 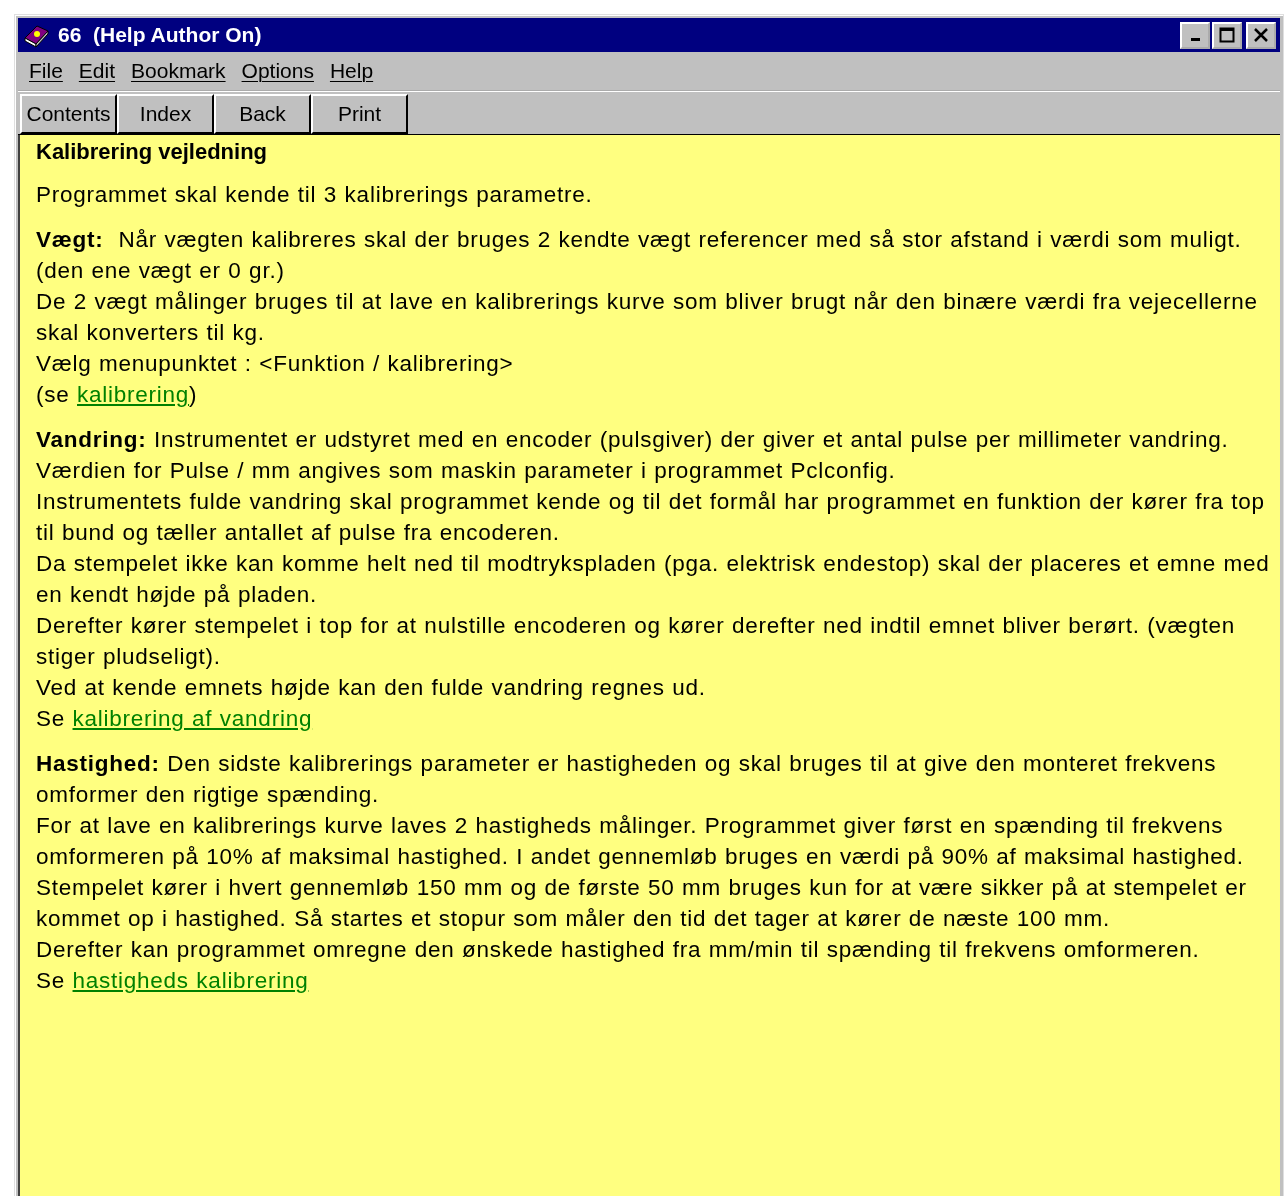 What do you see at coordinates (262, 114) in the screenshot?
I see `toolbar-button: Back` at bounding box center [262, 114].